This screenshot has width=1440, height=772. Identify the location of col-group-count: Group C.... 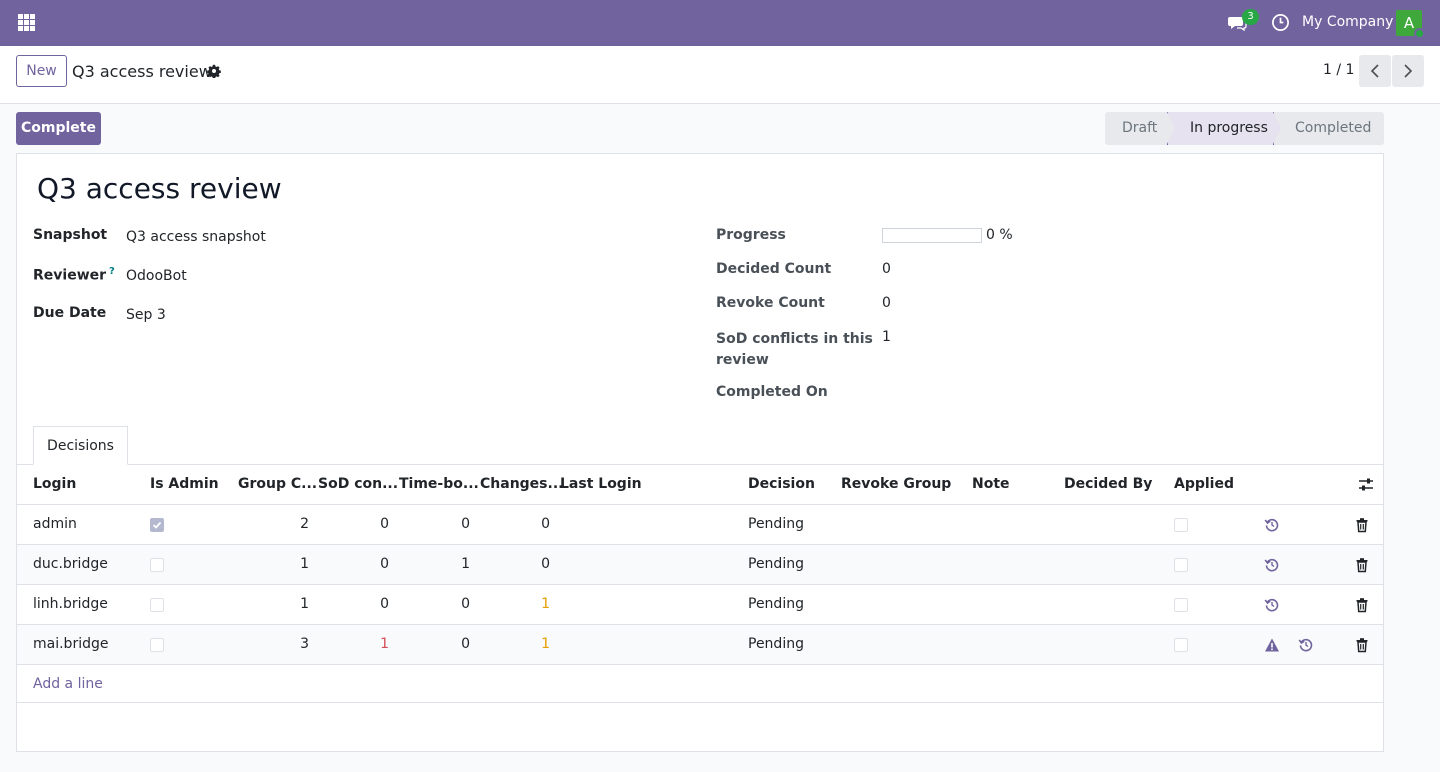
(277, 484).